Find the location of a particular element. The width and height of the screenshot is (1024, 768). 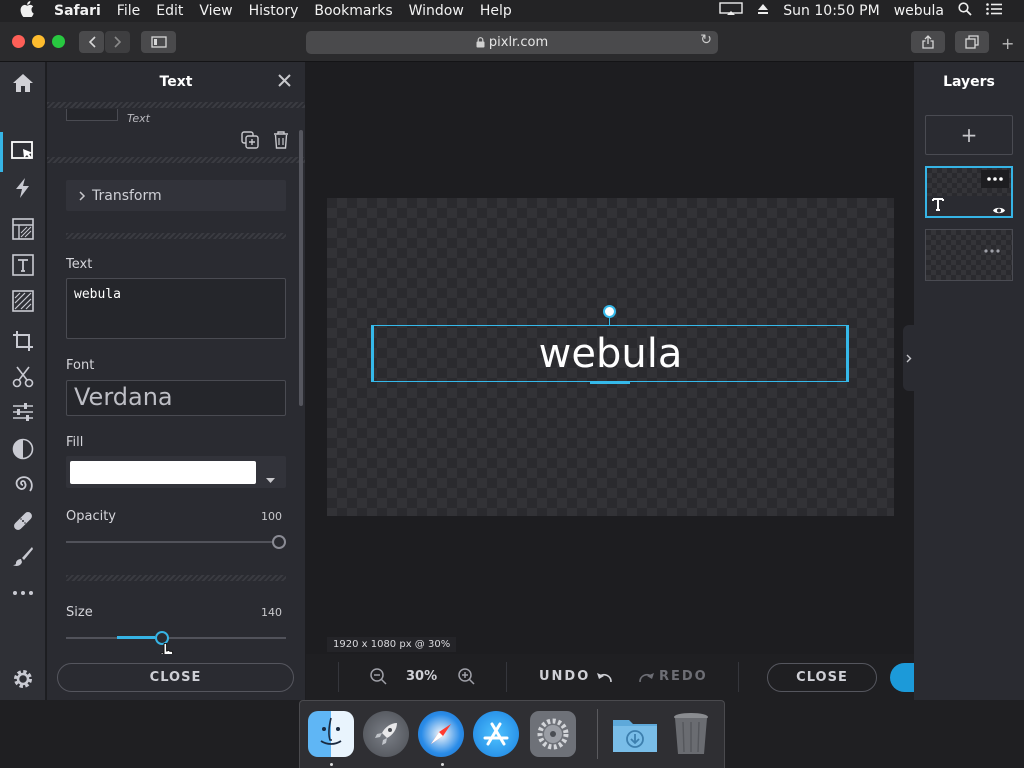

reload-icon: ↻ is located at coordinates (706, 40).